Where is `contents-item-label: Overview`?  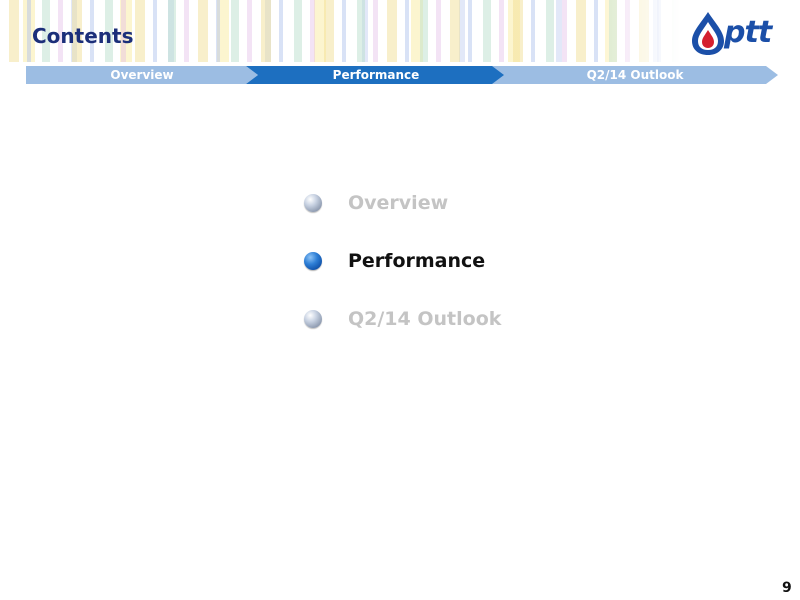 contents-item-label: Overview is located at coordinates (398, 203).